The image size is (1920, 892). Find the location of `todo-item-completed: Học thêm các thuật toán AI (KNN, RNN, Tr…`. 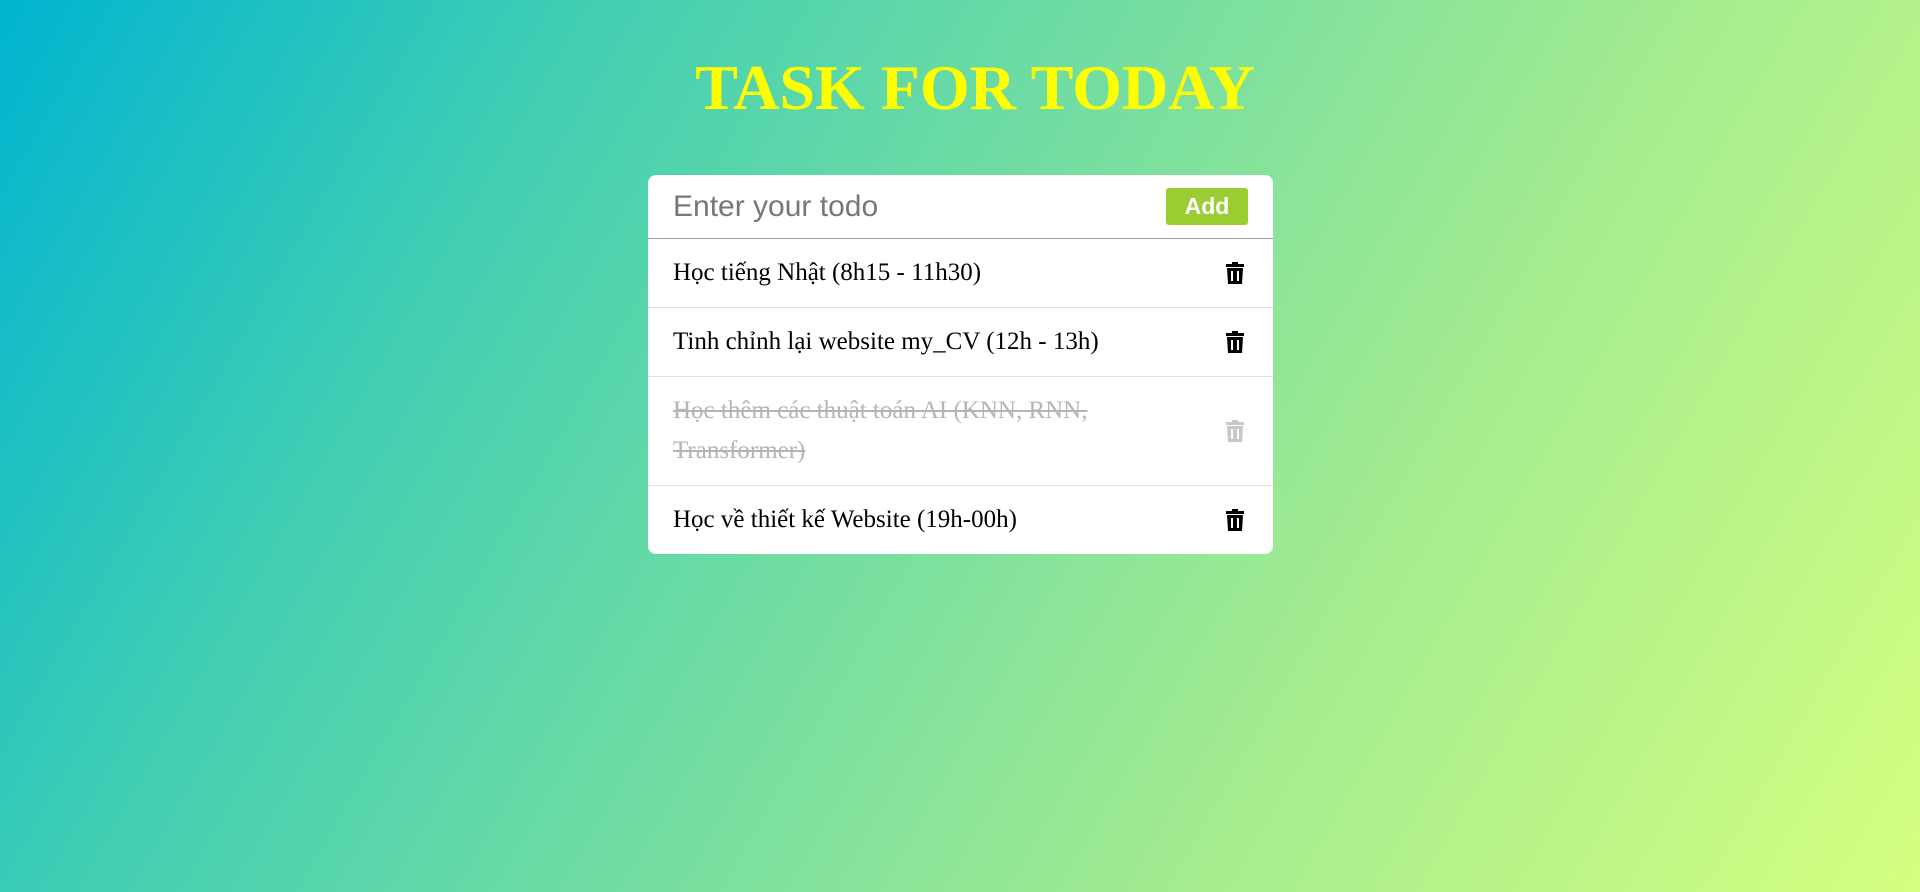

todo-item-completed: Học thêm các thuật toán AI (KNN, RNN, Tr… is located at coordinates (960, 431).